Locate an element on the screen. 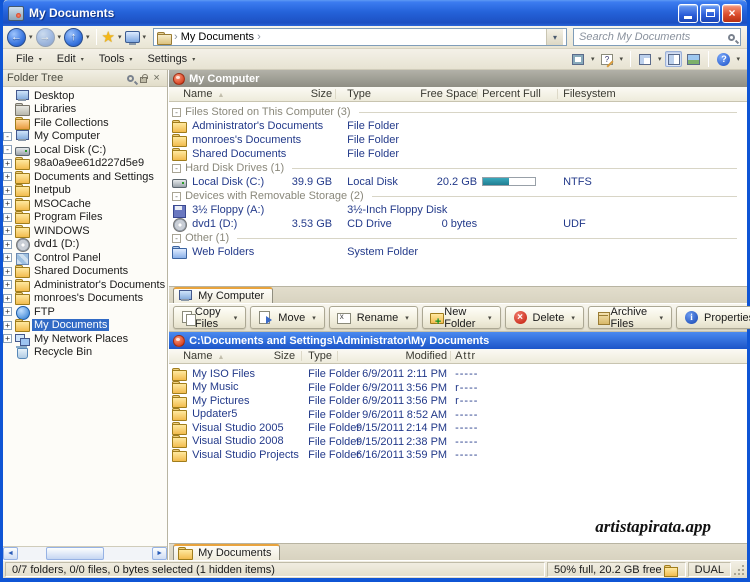 The height and width of the screenshot is (582, 750). maximize-button is located at coordinates (710, 13).